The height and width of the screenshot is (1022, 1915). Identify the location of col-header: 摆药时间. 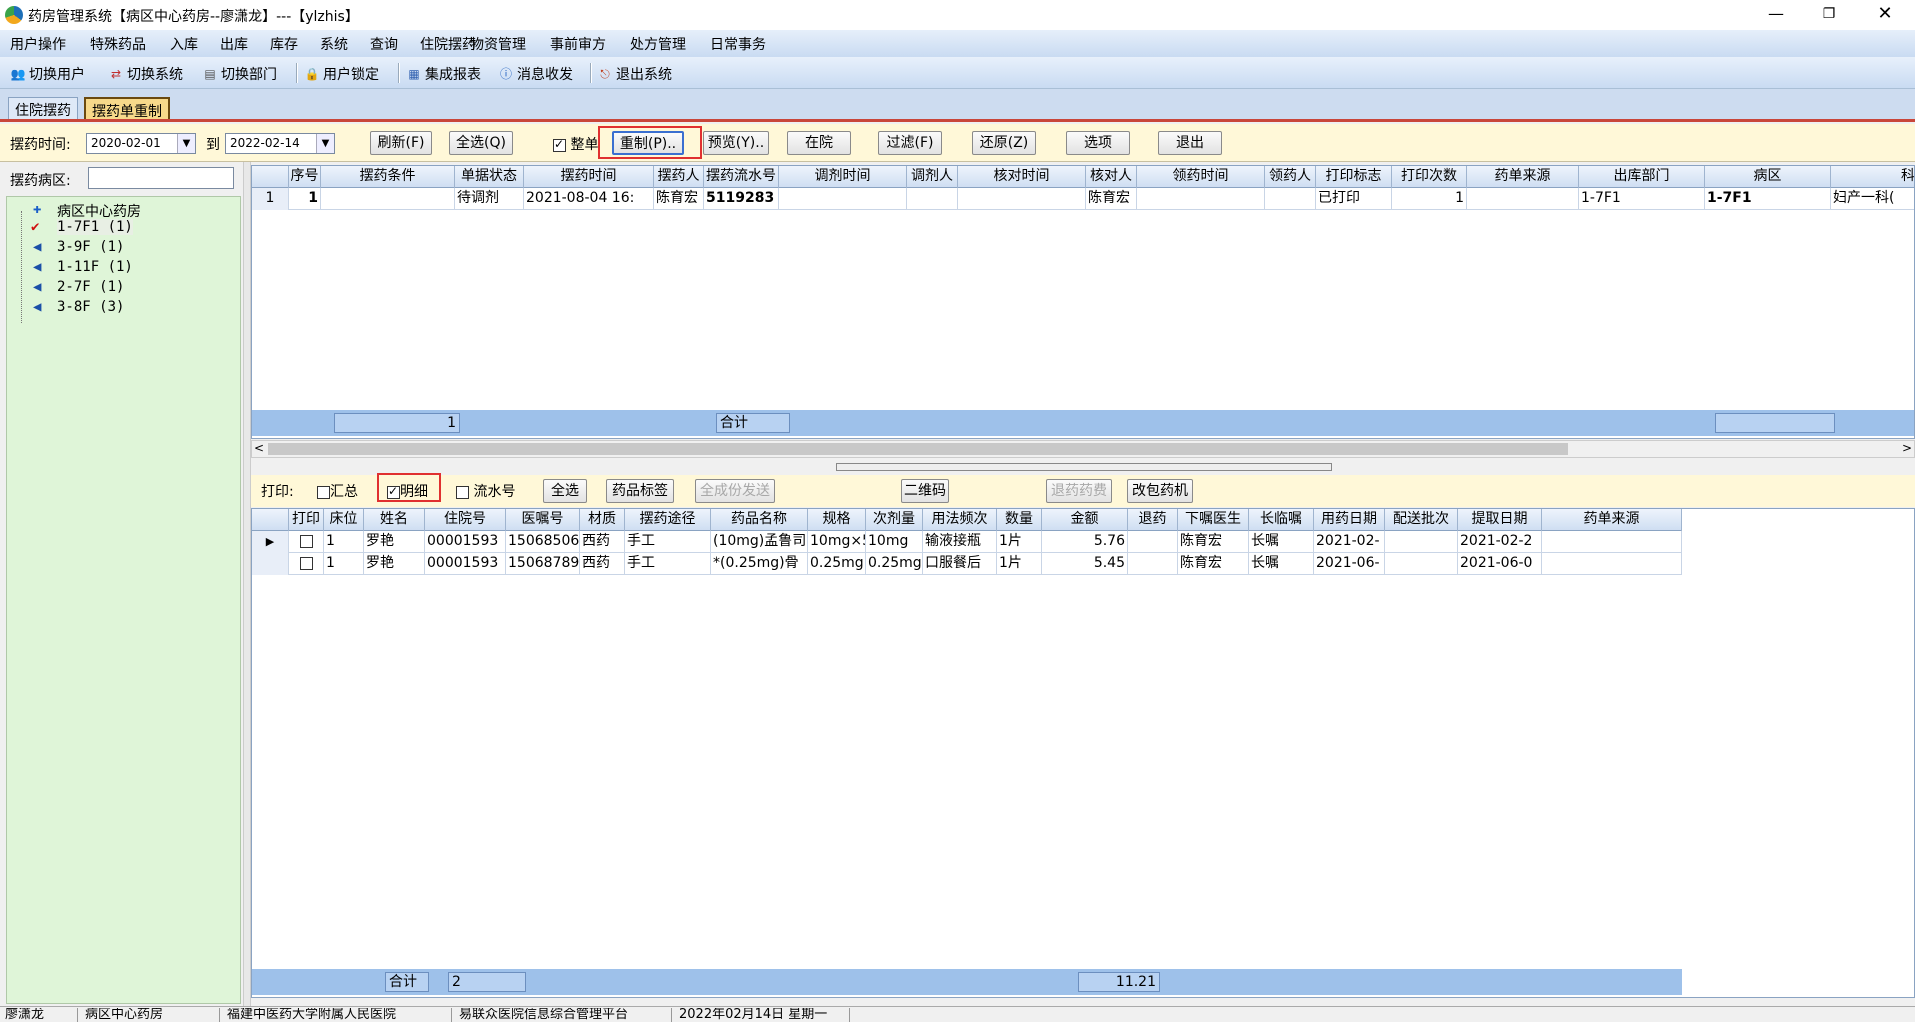
(589, 177).